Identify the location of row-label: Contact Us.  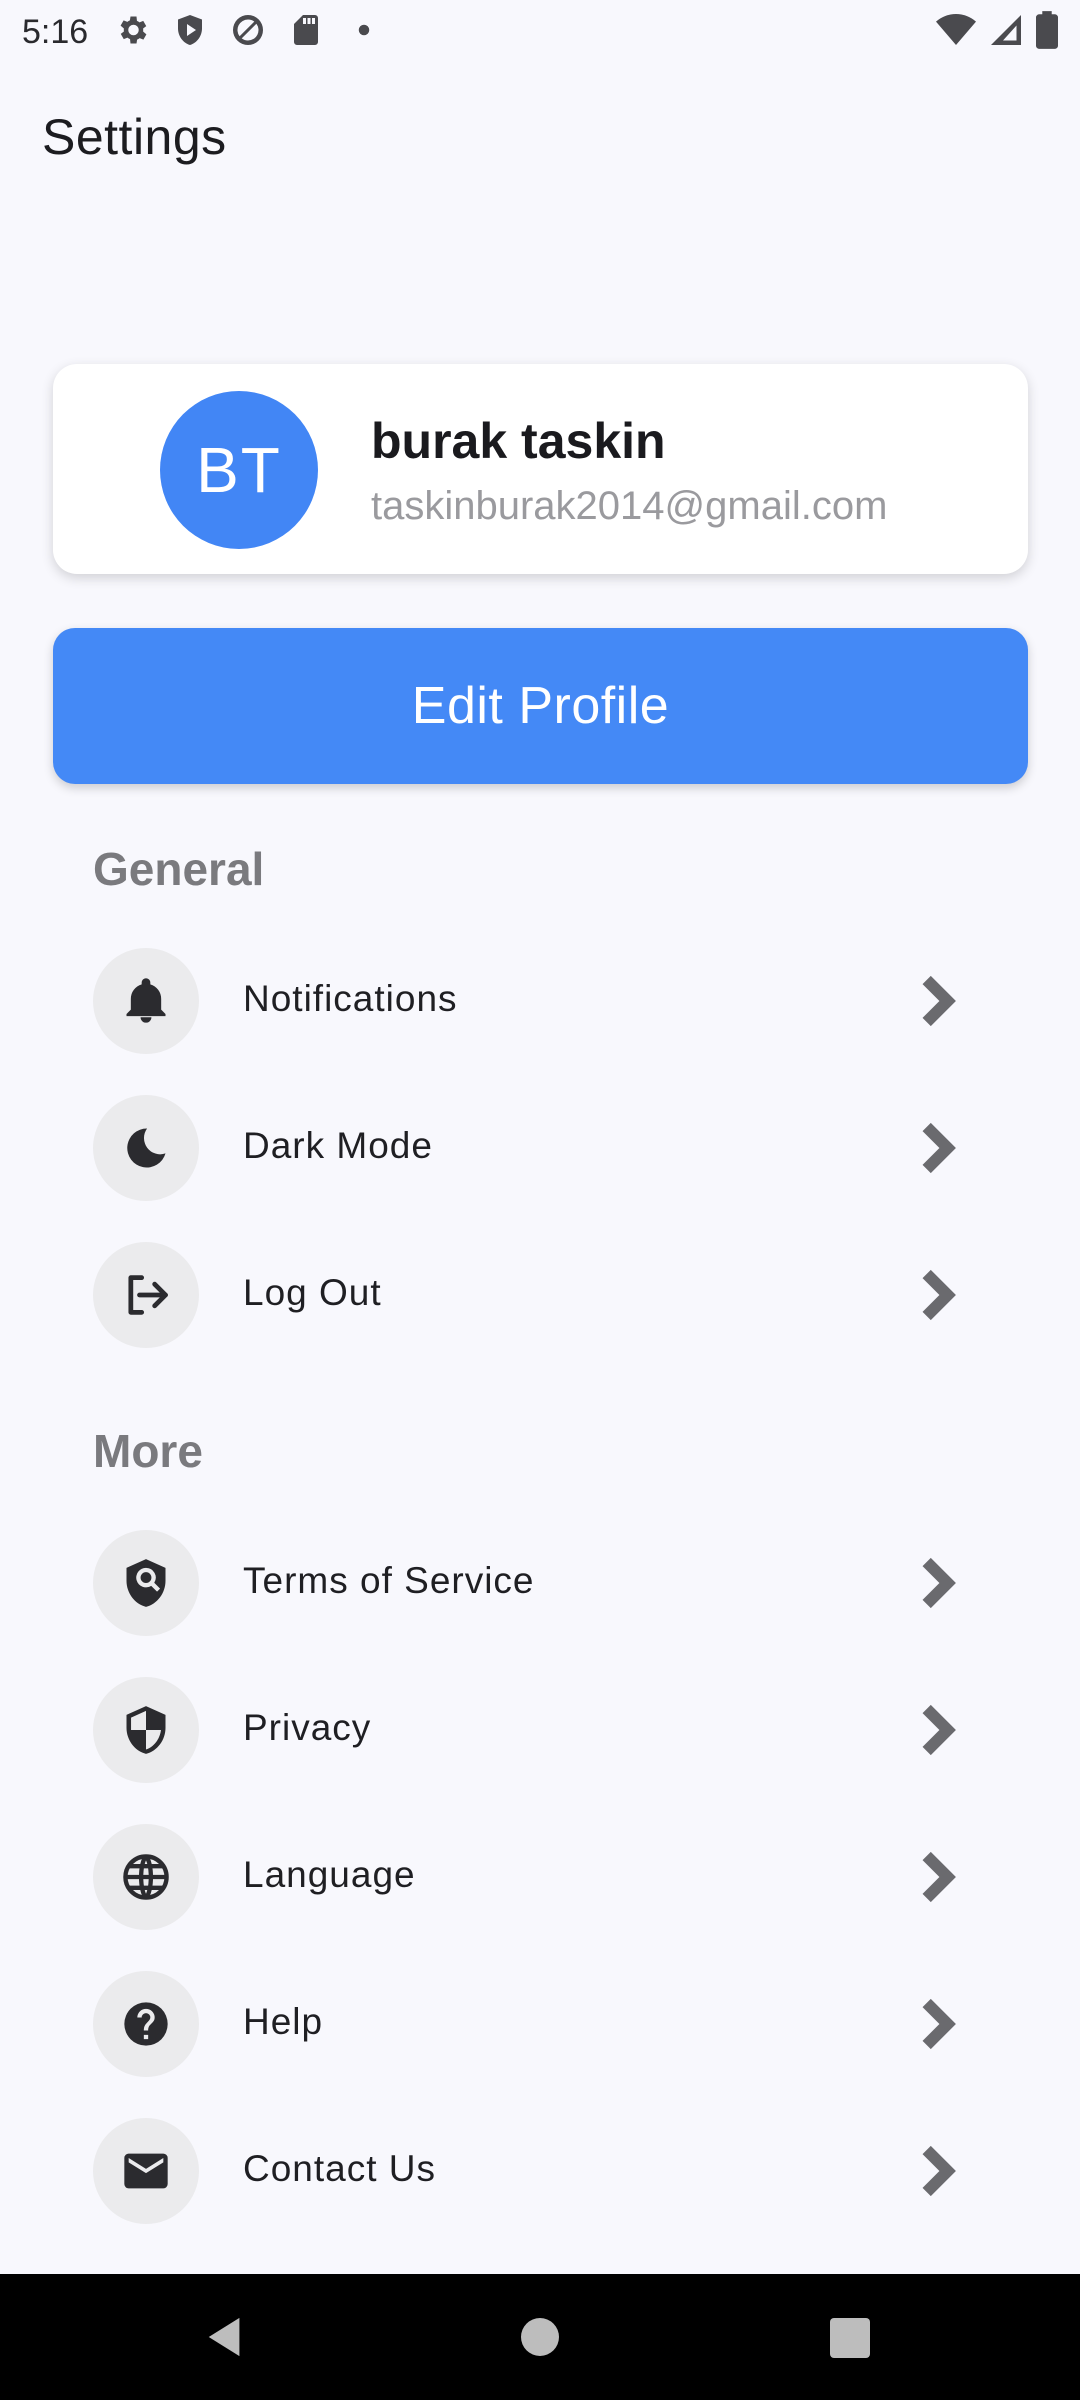
(340, 2168).